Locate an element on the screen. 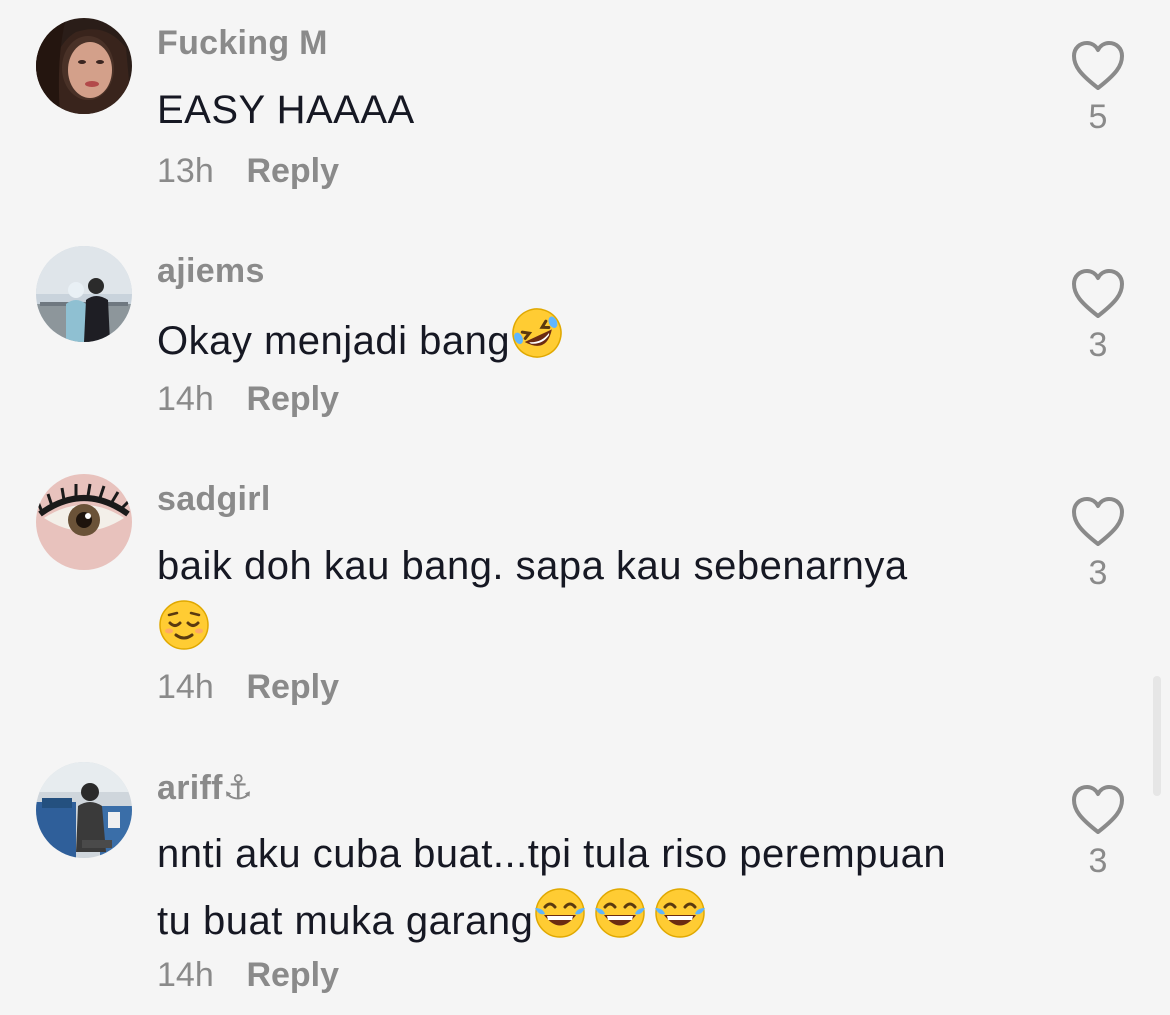 Image resolution: width=1170 pixels, height=1015 pixels. comment-username-text: ariff is located at coordinates (190, 788).